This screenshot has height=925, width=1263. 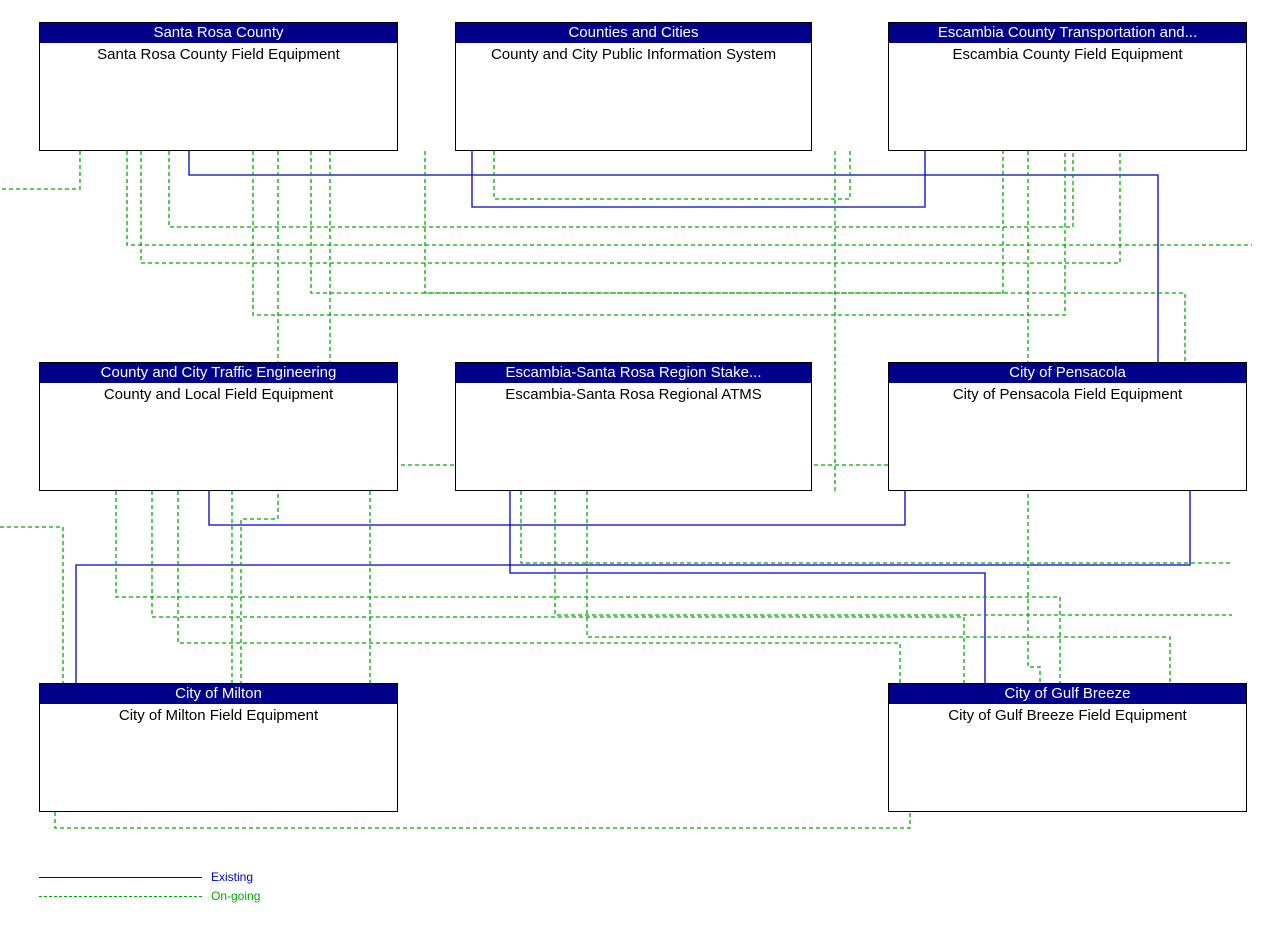 I want to click on legend-label-ongoing: On-going, so click(x=236, y=896).